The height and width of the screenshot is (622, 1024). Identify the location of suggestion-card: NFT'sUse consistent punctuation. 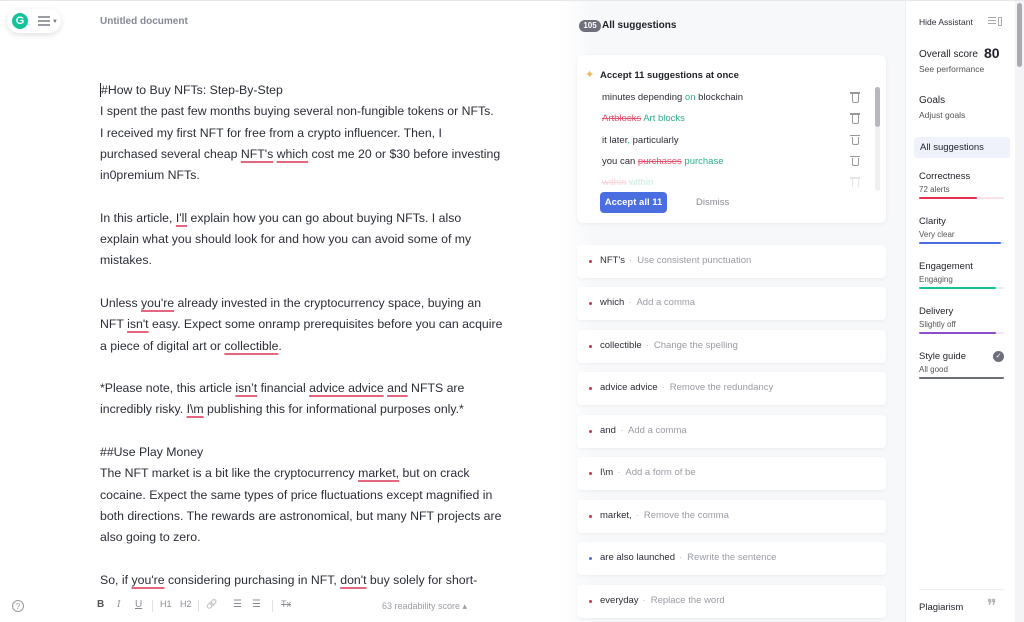
(731, 261).